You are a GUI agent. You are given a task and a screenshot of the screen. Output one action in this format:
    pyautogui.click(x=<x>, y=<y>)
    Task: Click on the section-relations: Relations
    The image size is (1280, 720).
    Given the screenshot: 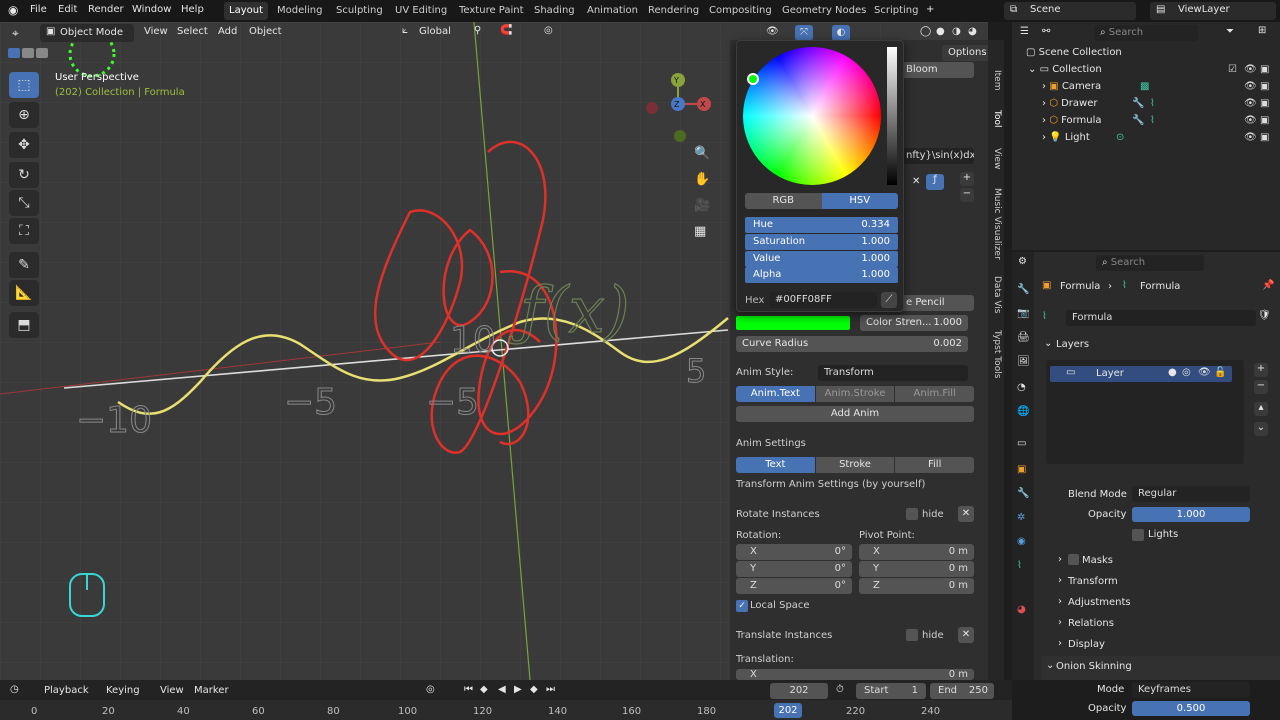 What is the action you would take?
    pyautogui.click(x=1091, y=623)
    